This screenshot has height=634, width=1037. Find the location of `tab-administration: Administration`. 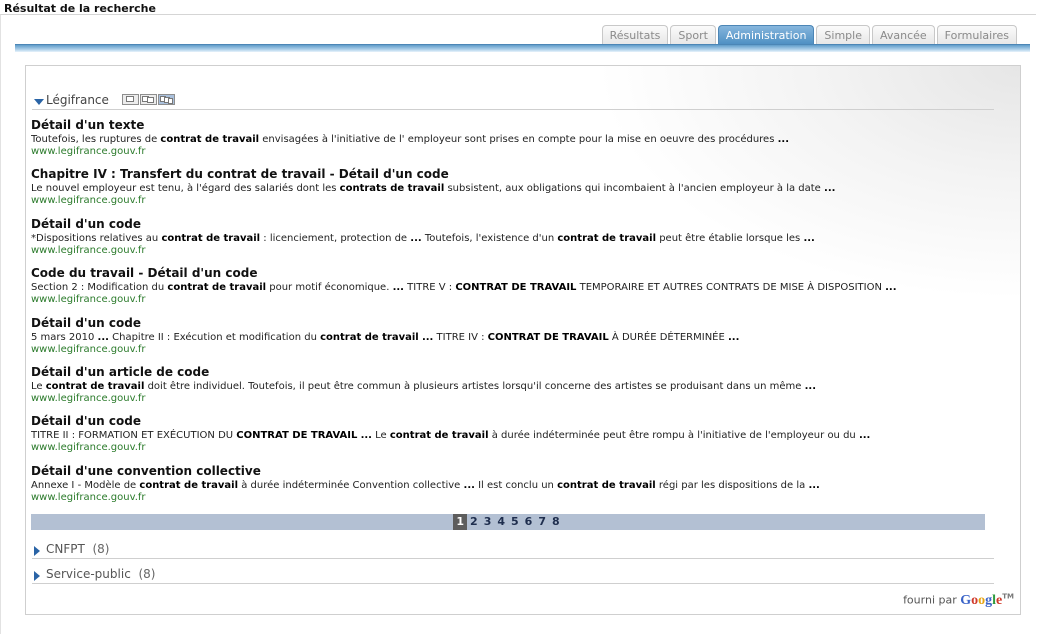

tab-administration: Administration is located at coordinates (766, 35).